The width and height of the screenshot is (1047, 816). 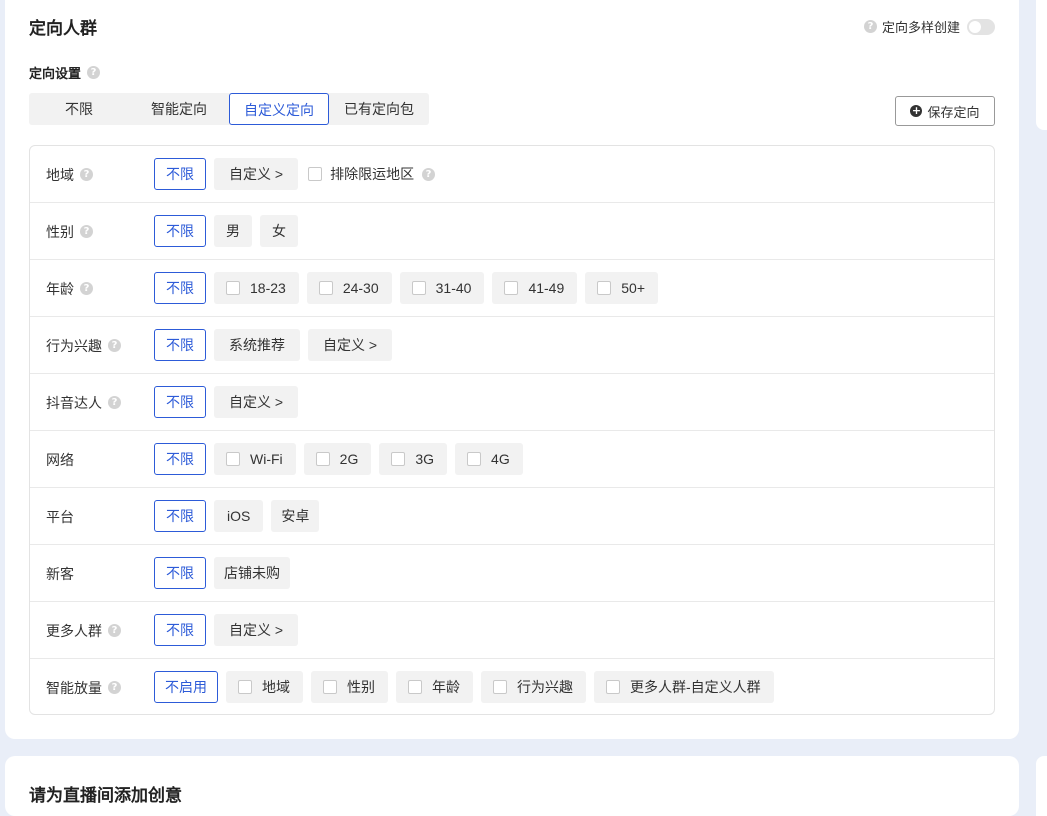 I want to click on platform-label: 平台, so click(x=60, y=516).